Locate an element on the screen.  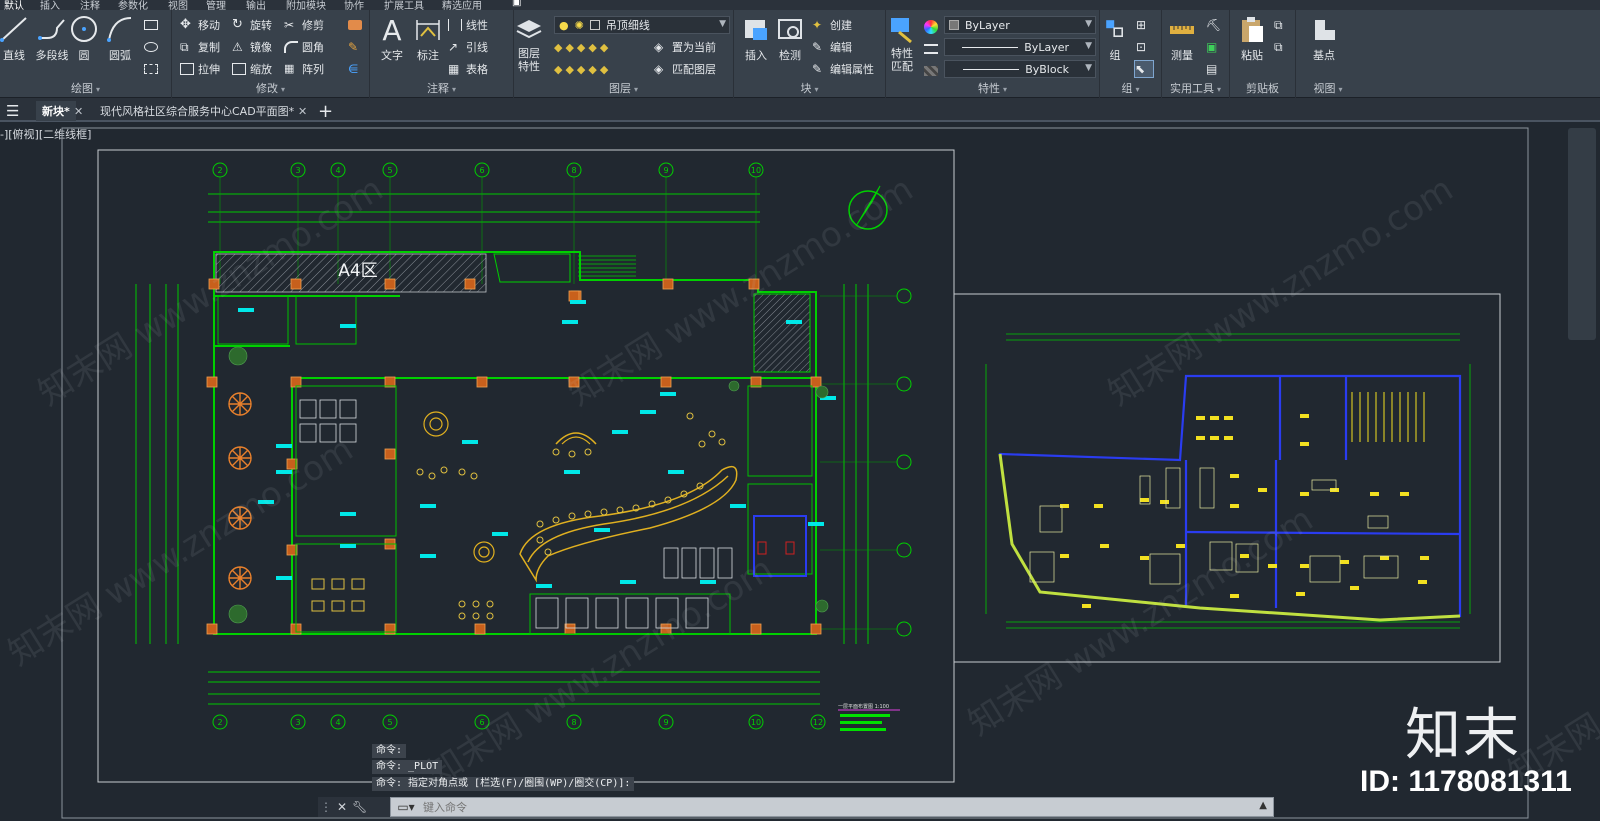
dimension-tool: 标注 is located at coordinates (428, 38).